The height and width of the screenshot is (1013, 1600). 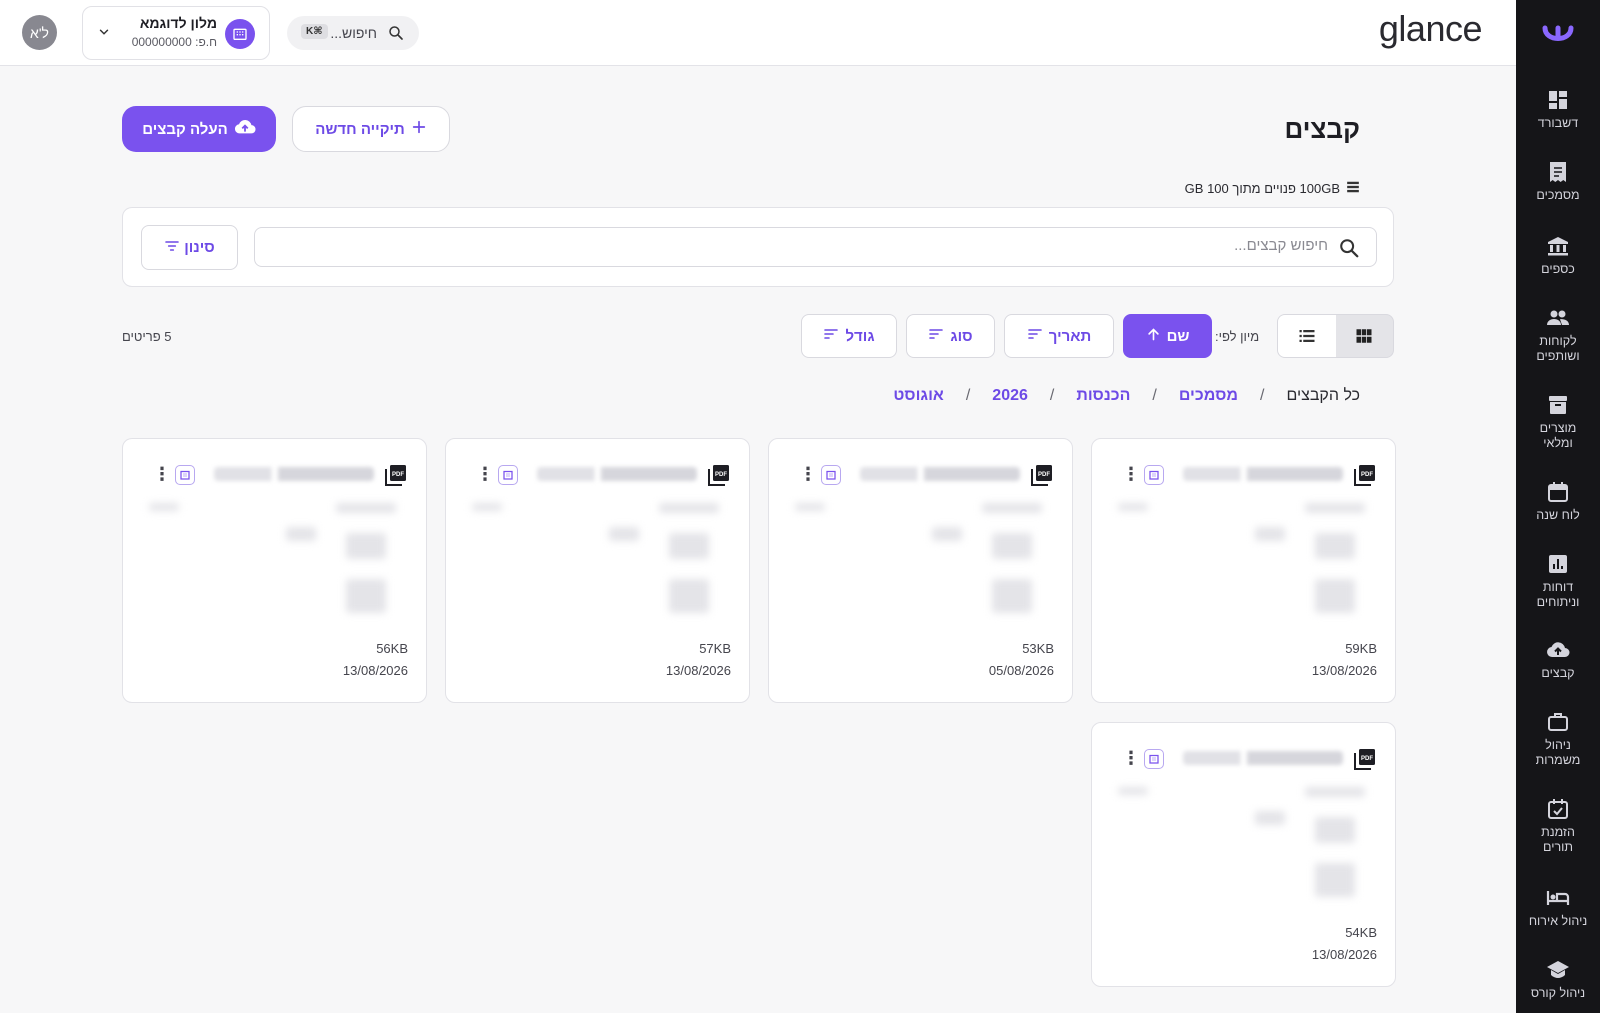 What do you see at coordinates (1558, 335) in the screenshot?
I see `sidebar-item-customers: לקוחות ושותפים` at bounding box center [1558, 335].